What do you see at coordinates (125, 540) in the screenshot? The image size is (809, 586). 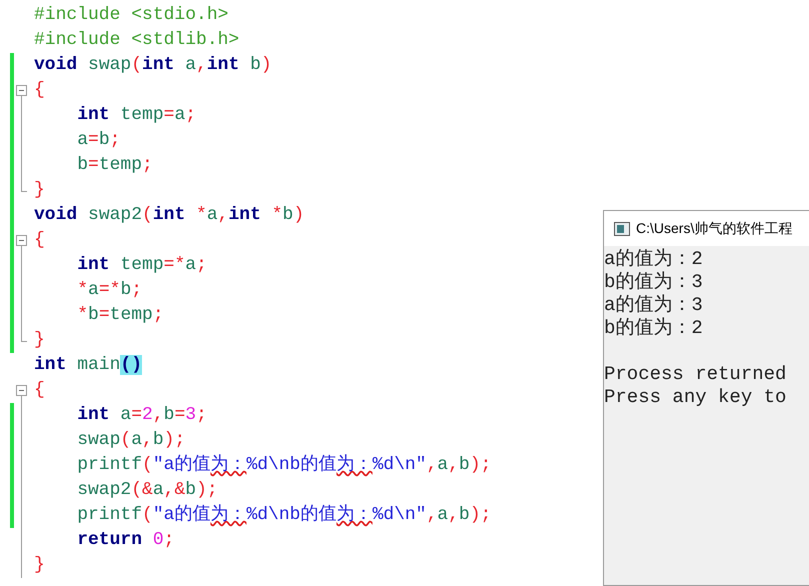 I see `code-line: return 0;` at bounding box center [125, 540].